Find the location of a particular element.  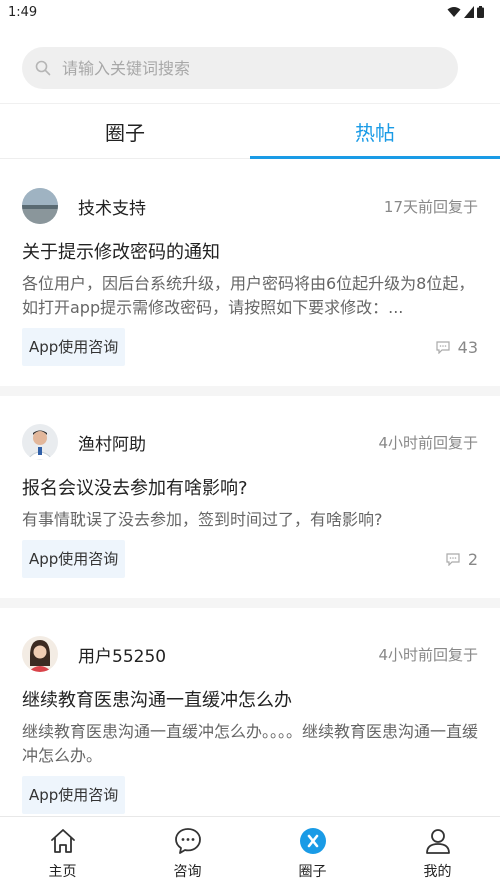

nav-home: 主页 is located at coordinates (62, 852).